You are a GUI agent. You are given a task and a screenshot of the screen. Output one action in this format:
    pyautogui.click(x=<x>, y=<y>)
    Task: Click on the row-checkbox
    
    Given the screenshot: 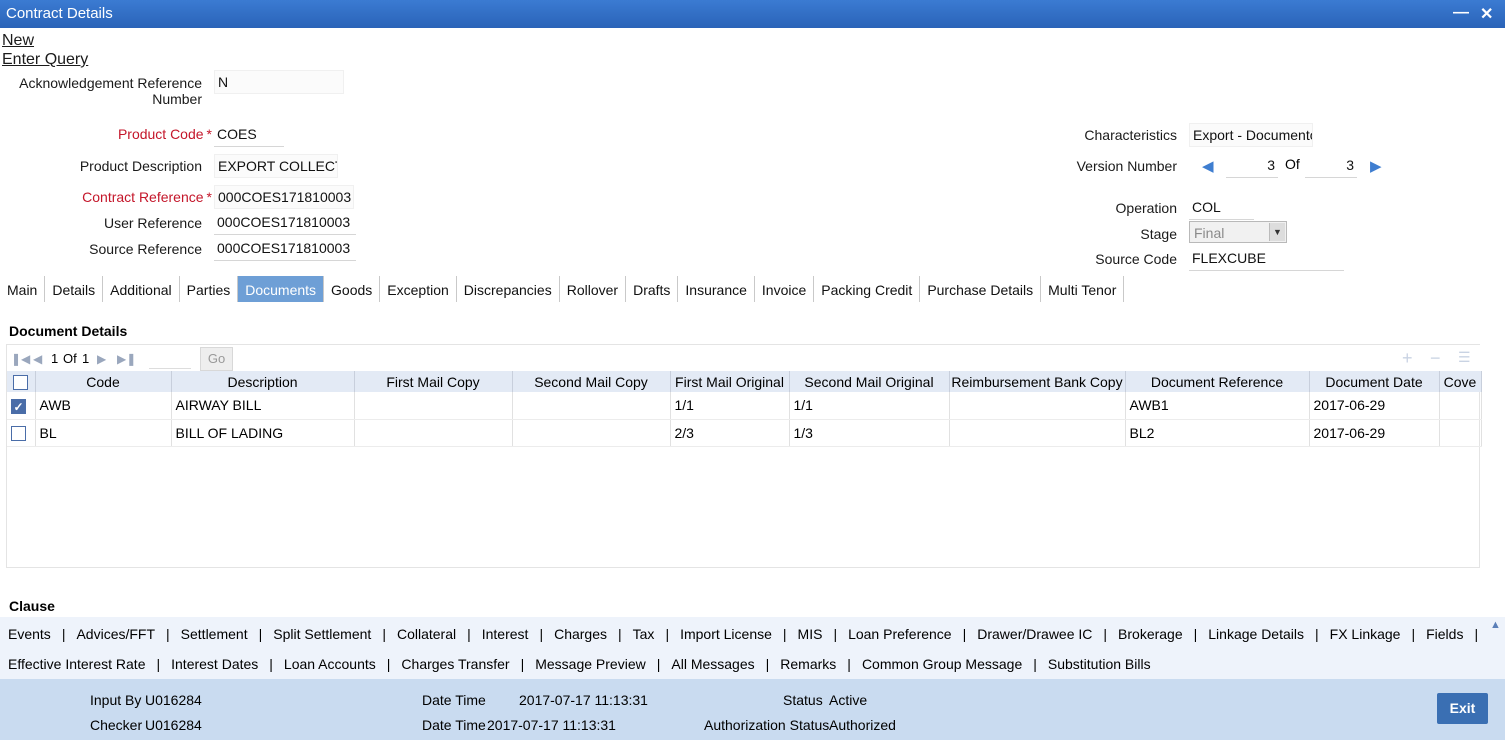 What is the action you would take?
    pyautogui.click(x=18, y=433)
    